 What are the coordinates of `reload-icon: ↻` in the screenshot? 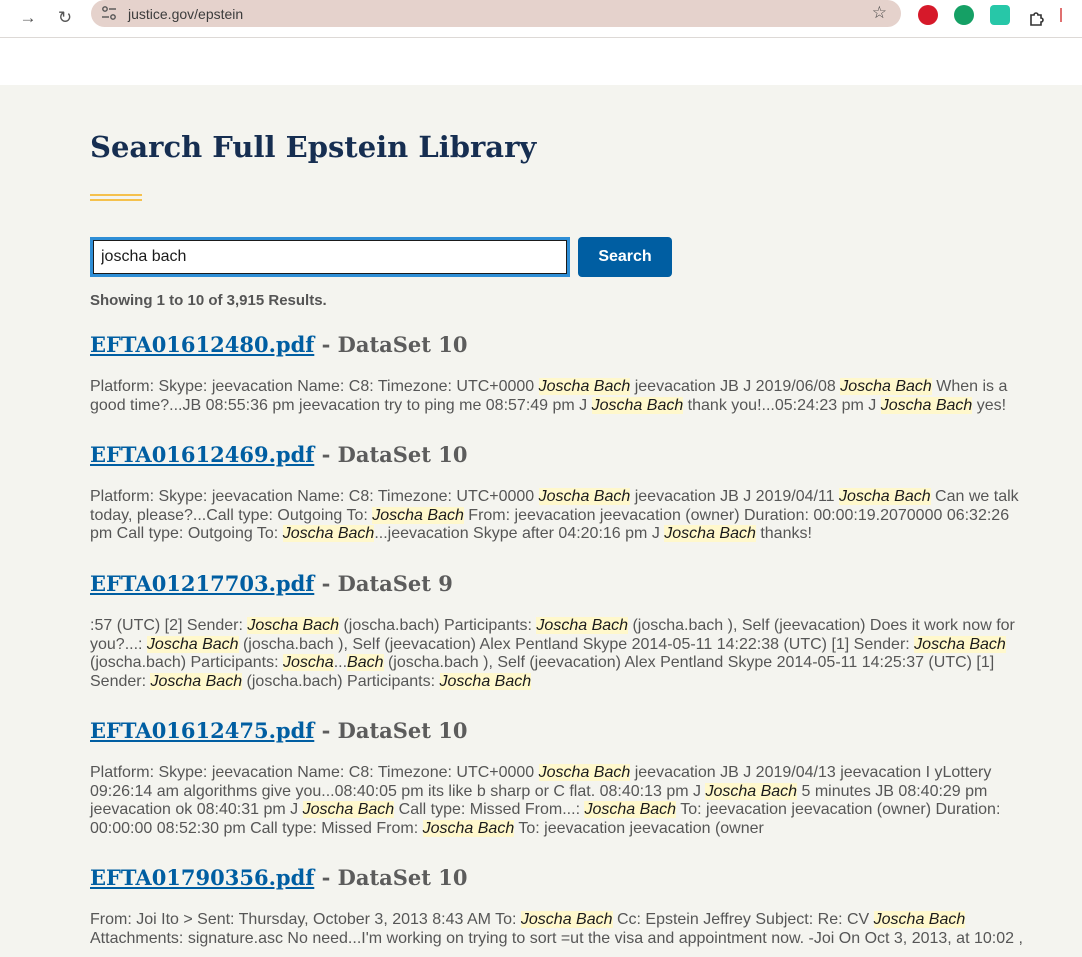 It's located at (65, 18).